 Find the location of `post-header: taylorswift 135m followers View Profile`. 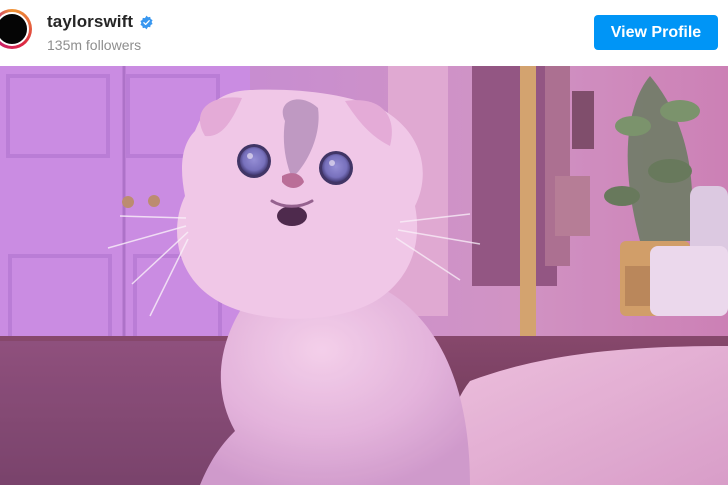

post-header: taylorswift 135m followers View Profile is located at coordinates (364, 33).